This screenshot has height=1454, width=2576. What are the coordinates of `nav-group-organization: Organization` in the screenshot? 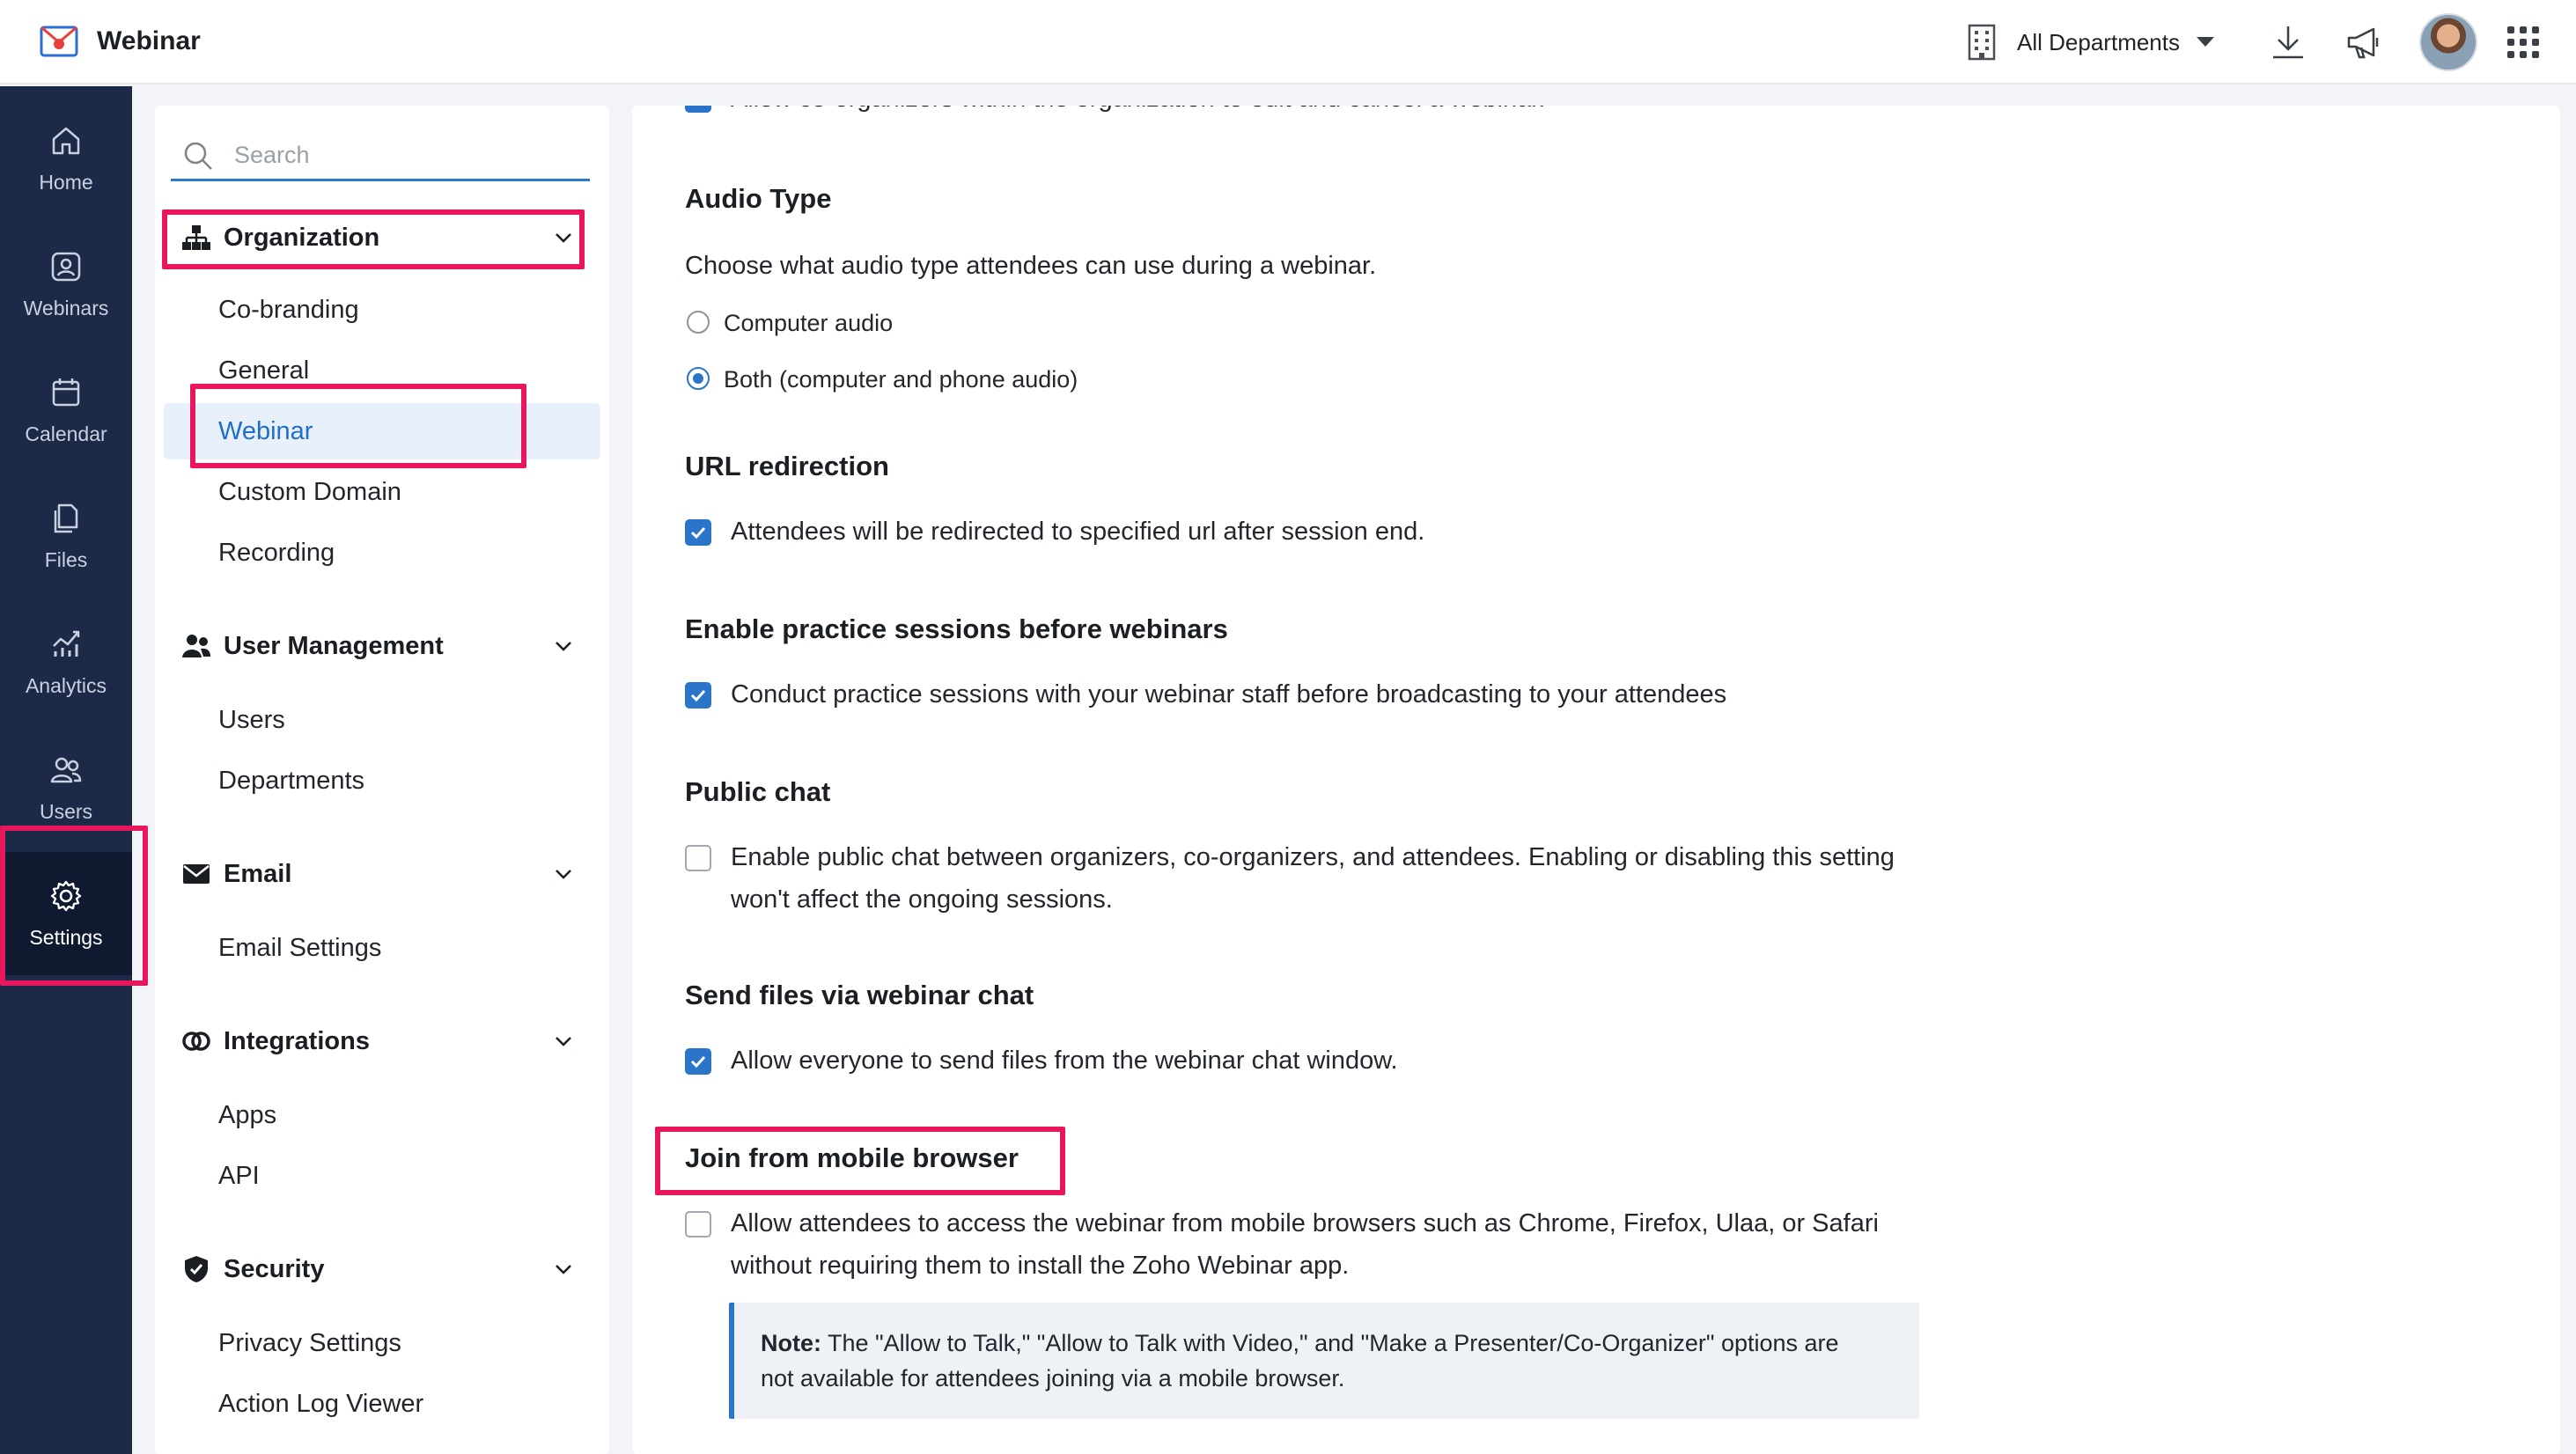 It's located at (378, 238).